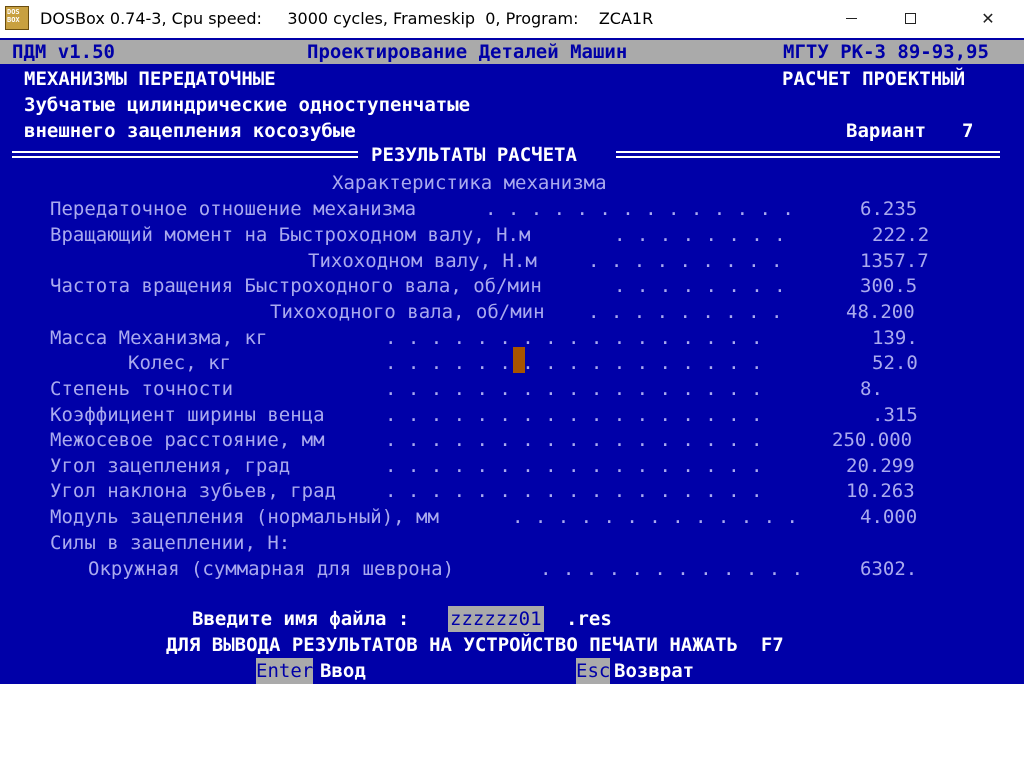  Describe the element at coordinates (170, 466) in the screenshot. I see `row-label: Угол зацепления, град` at that location.